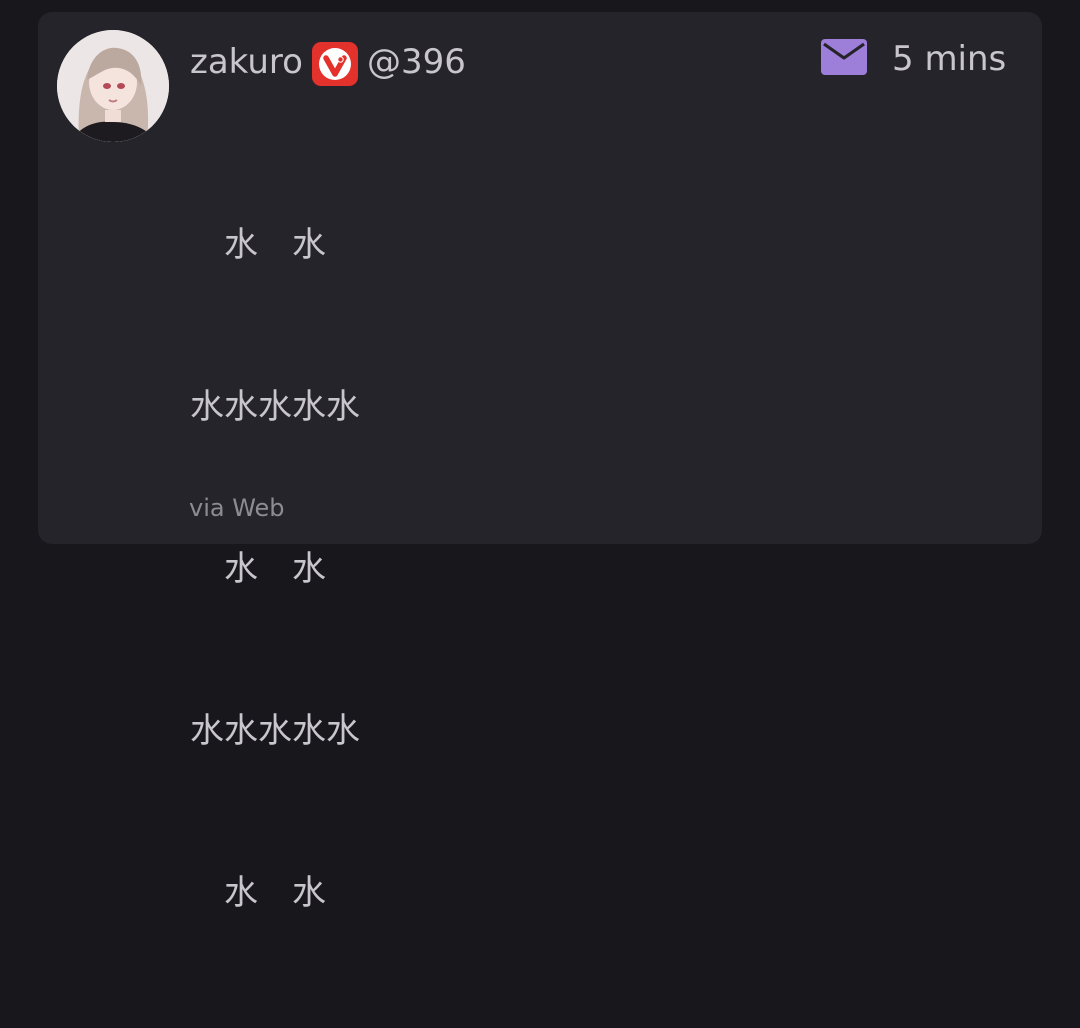  What do you see at coordinates (844, 57) in the screenshot?
I see `mail-icon` at bounding box center [844, 57].